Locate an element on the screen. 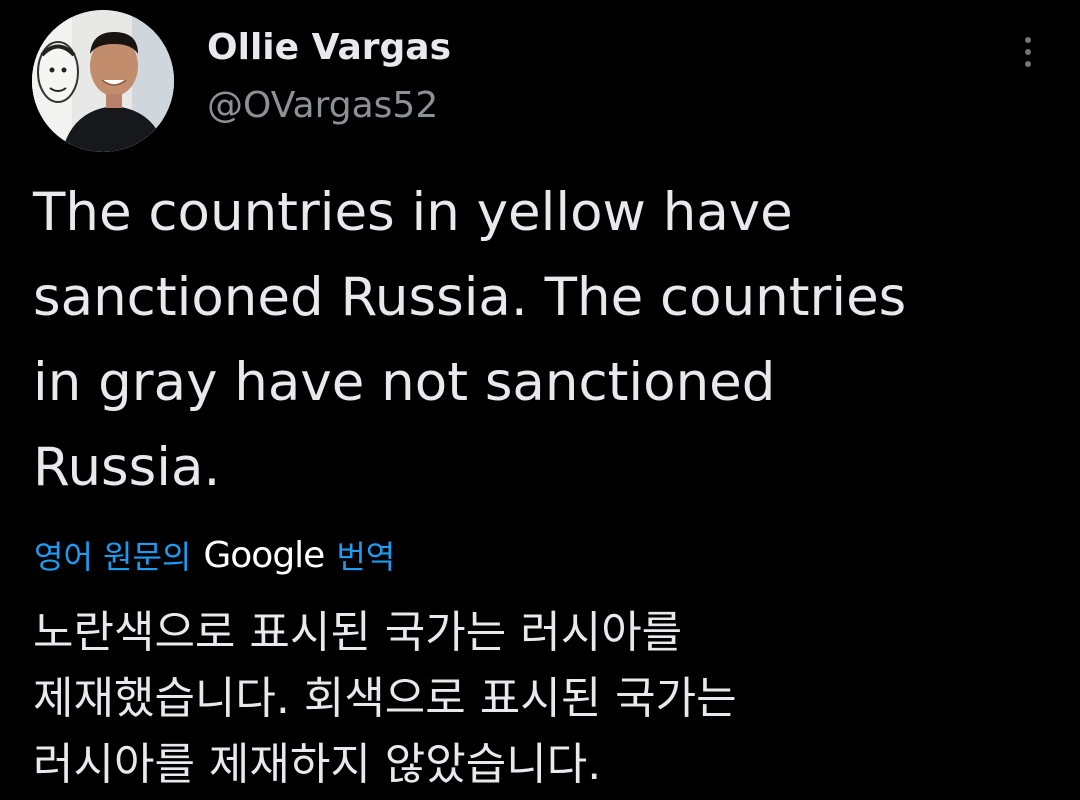  more-vertical-icon is located at coordinates (1028, 40).